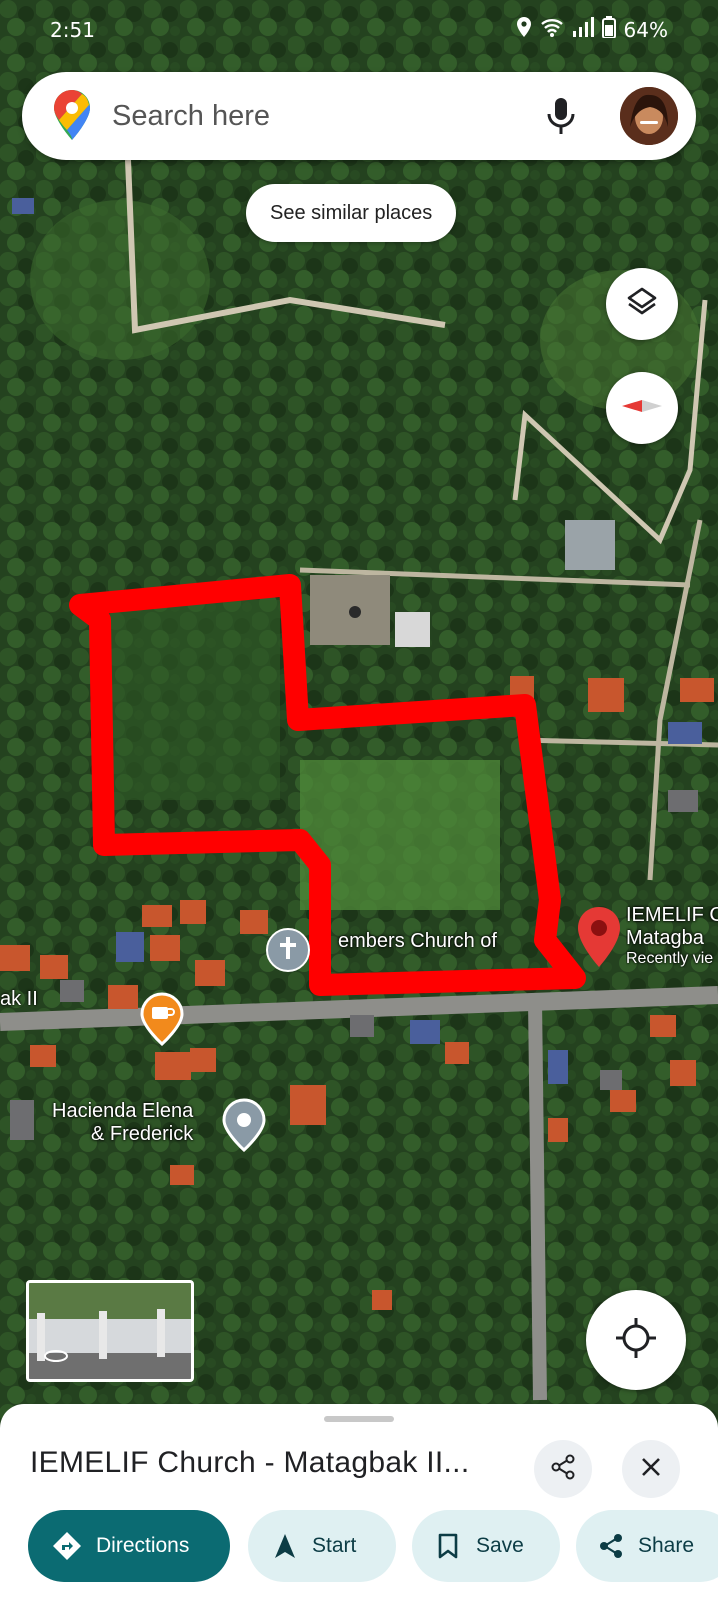 Image resolution: width=718 pixels, height=1600 pixels. What do you see at coordinates (19, 999) in the screenshot?
I see `road-label: ak II` at bounding box center [19, 999].